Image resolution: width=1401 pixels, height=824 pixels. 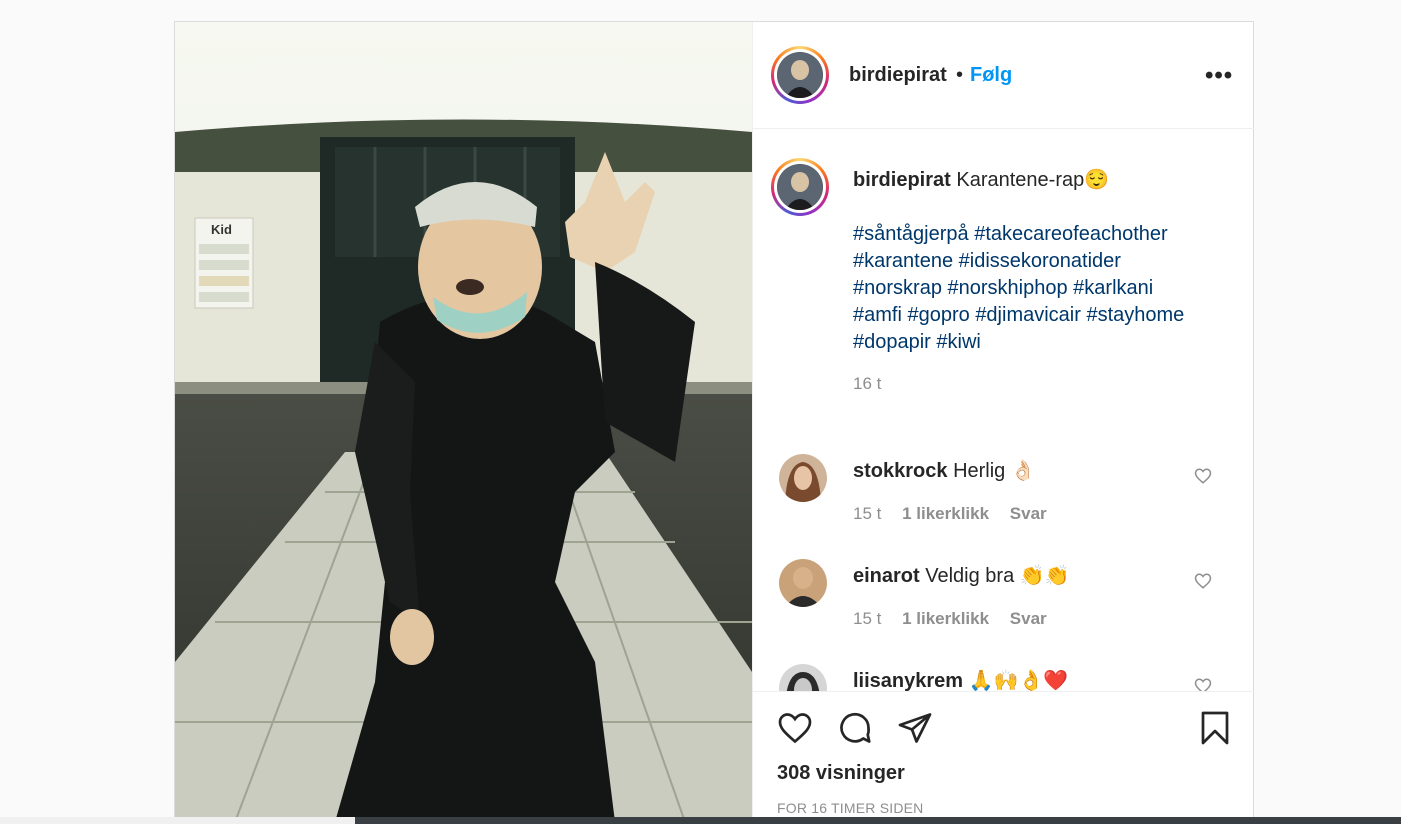 I want to click on caption-username: birdiepirat, so click(x=902, y=180).